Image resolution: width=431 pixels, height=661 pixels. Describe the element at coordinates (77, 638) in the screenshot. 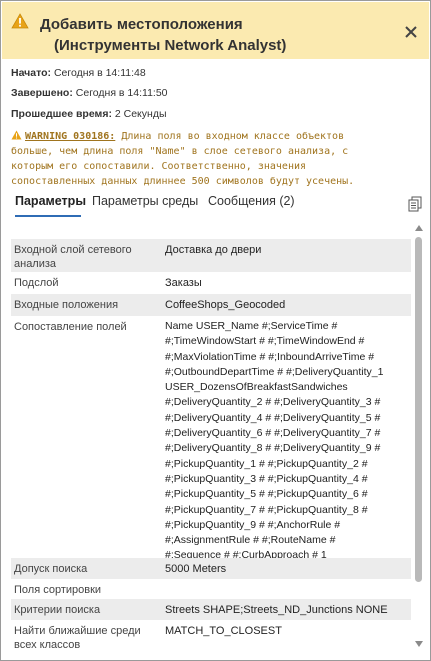

I see `param-label: Найти ближайшие среди всех классов` at that location.